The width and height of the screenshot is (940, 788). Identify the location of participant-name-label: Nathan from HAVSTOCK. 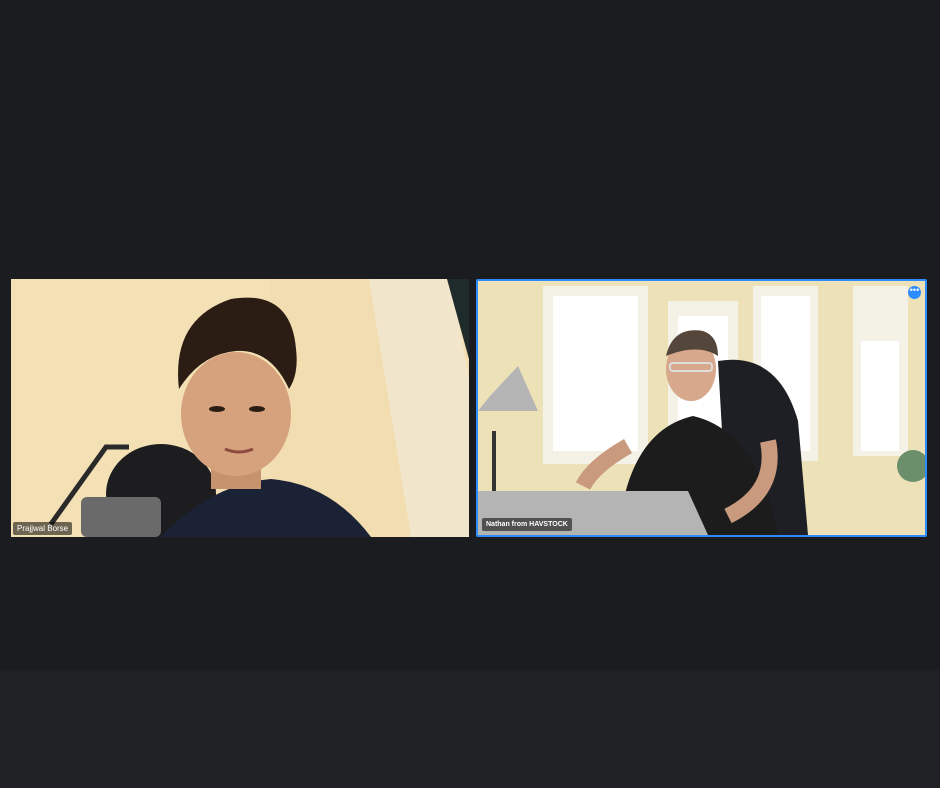
(527, 524).